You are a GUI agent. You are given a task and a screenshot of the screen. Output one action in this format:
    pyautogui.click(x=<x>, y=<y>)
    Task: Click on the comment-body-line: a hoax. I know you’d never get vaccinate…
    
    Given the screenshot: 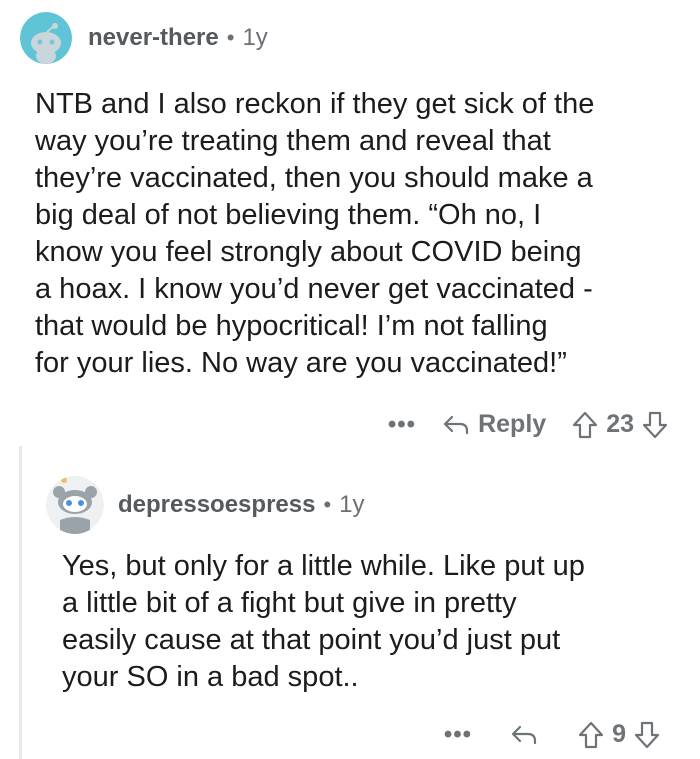 What is the action you would take?
    pyautogui.click(x=314, y=289)
    